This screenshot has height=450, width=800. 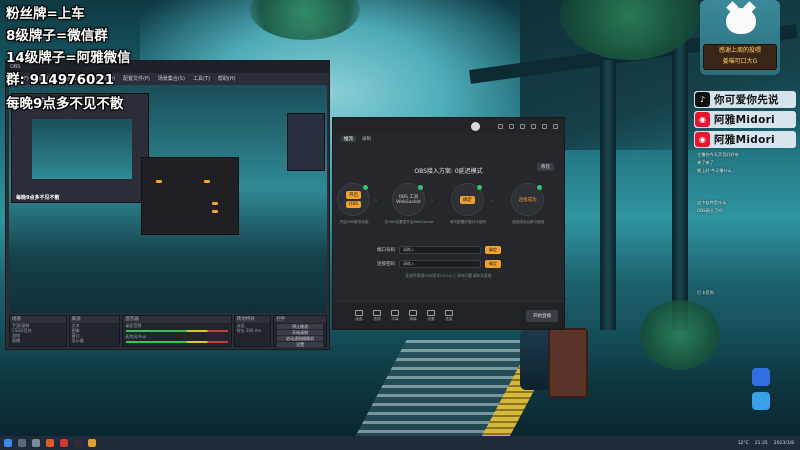 I want to click on subtitle-icon, so click(x=395, y=312).